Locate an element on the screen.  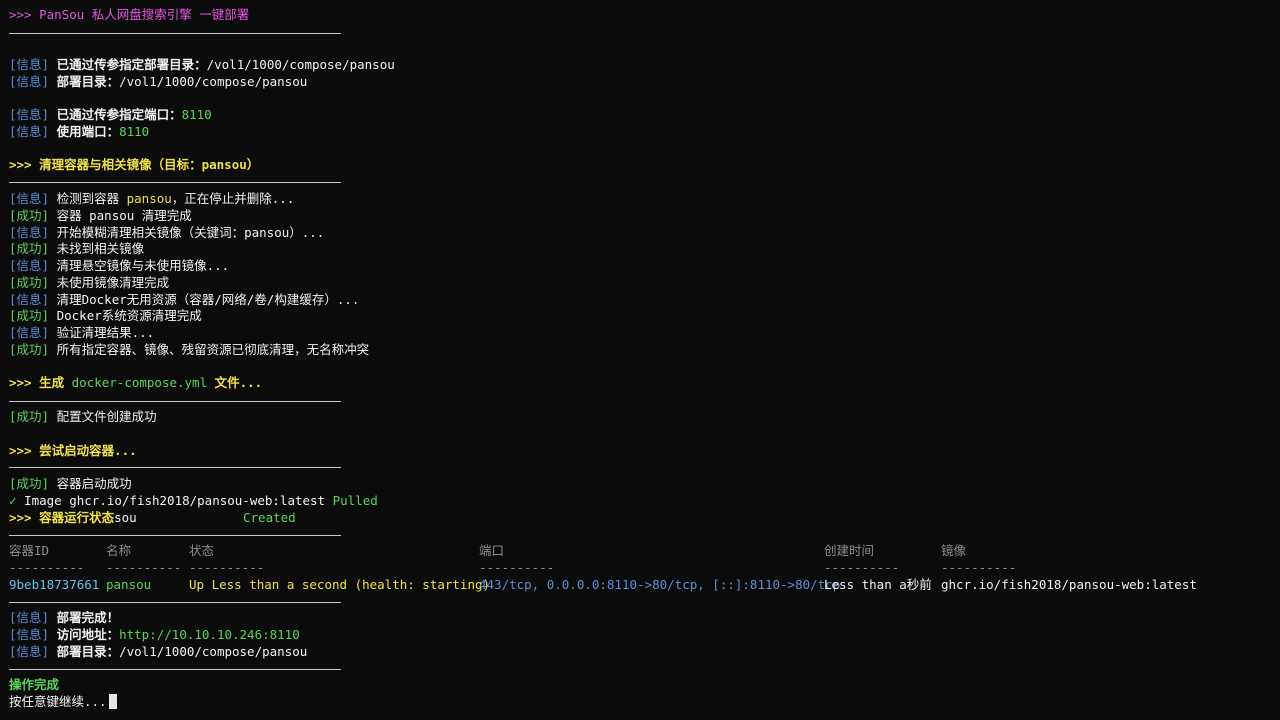
container-status: Up Less than a second (health: starting) is located at coordinates (340, 584).